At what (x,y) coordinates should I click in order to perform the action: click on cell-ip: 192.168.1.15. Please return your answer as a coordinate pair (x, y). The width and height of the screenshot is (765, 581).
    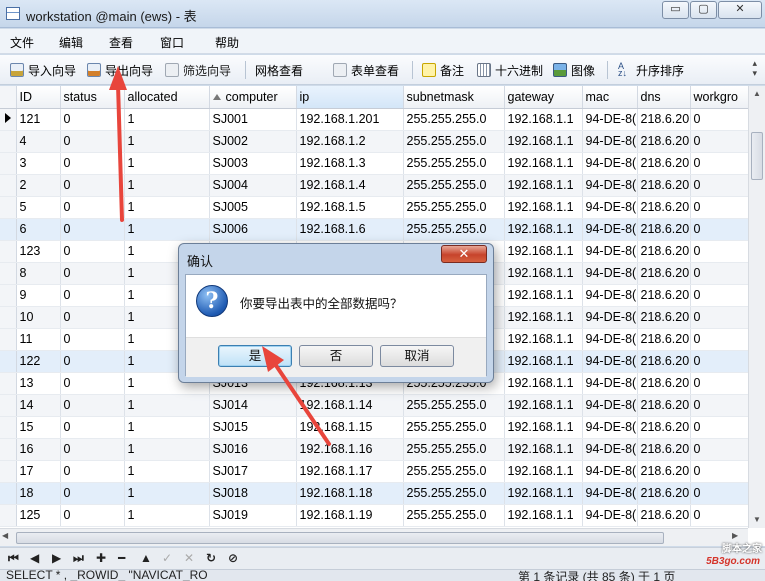
    Looking at the image, I should click on (350, 427).